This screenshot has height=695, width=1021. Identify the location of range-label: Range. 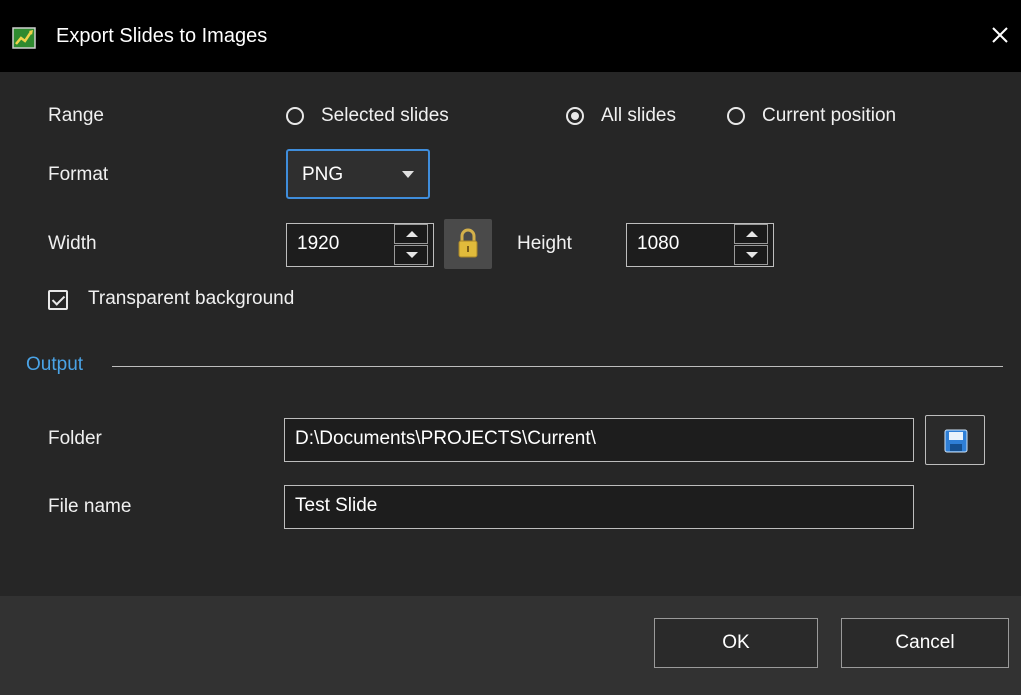
(76, 115).